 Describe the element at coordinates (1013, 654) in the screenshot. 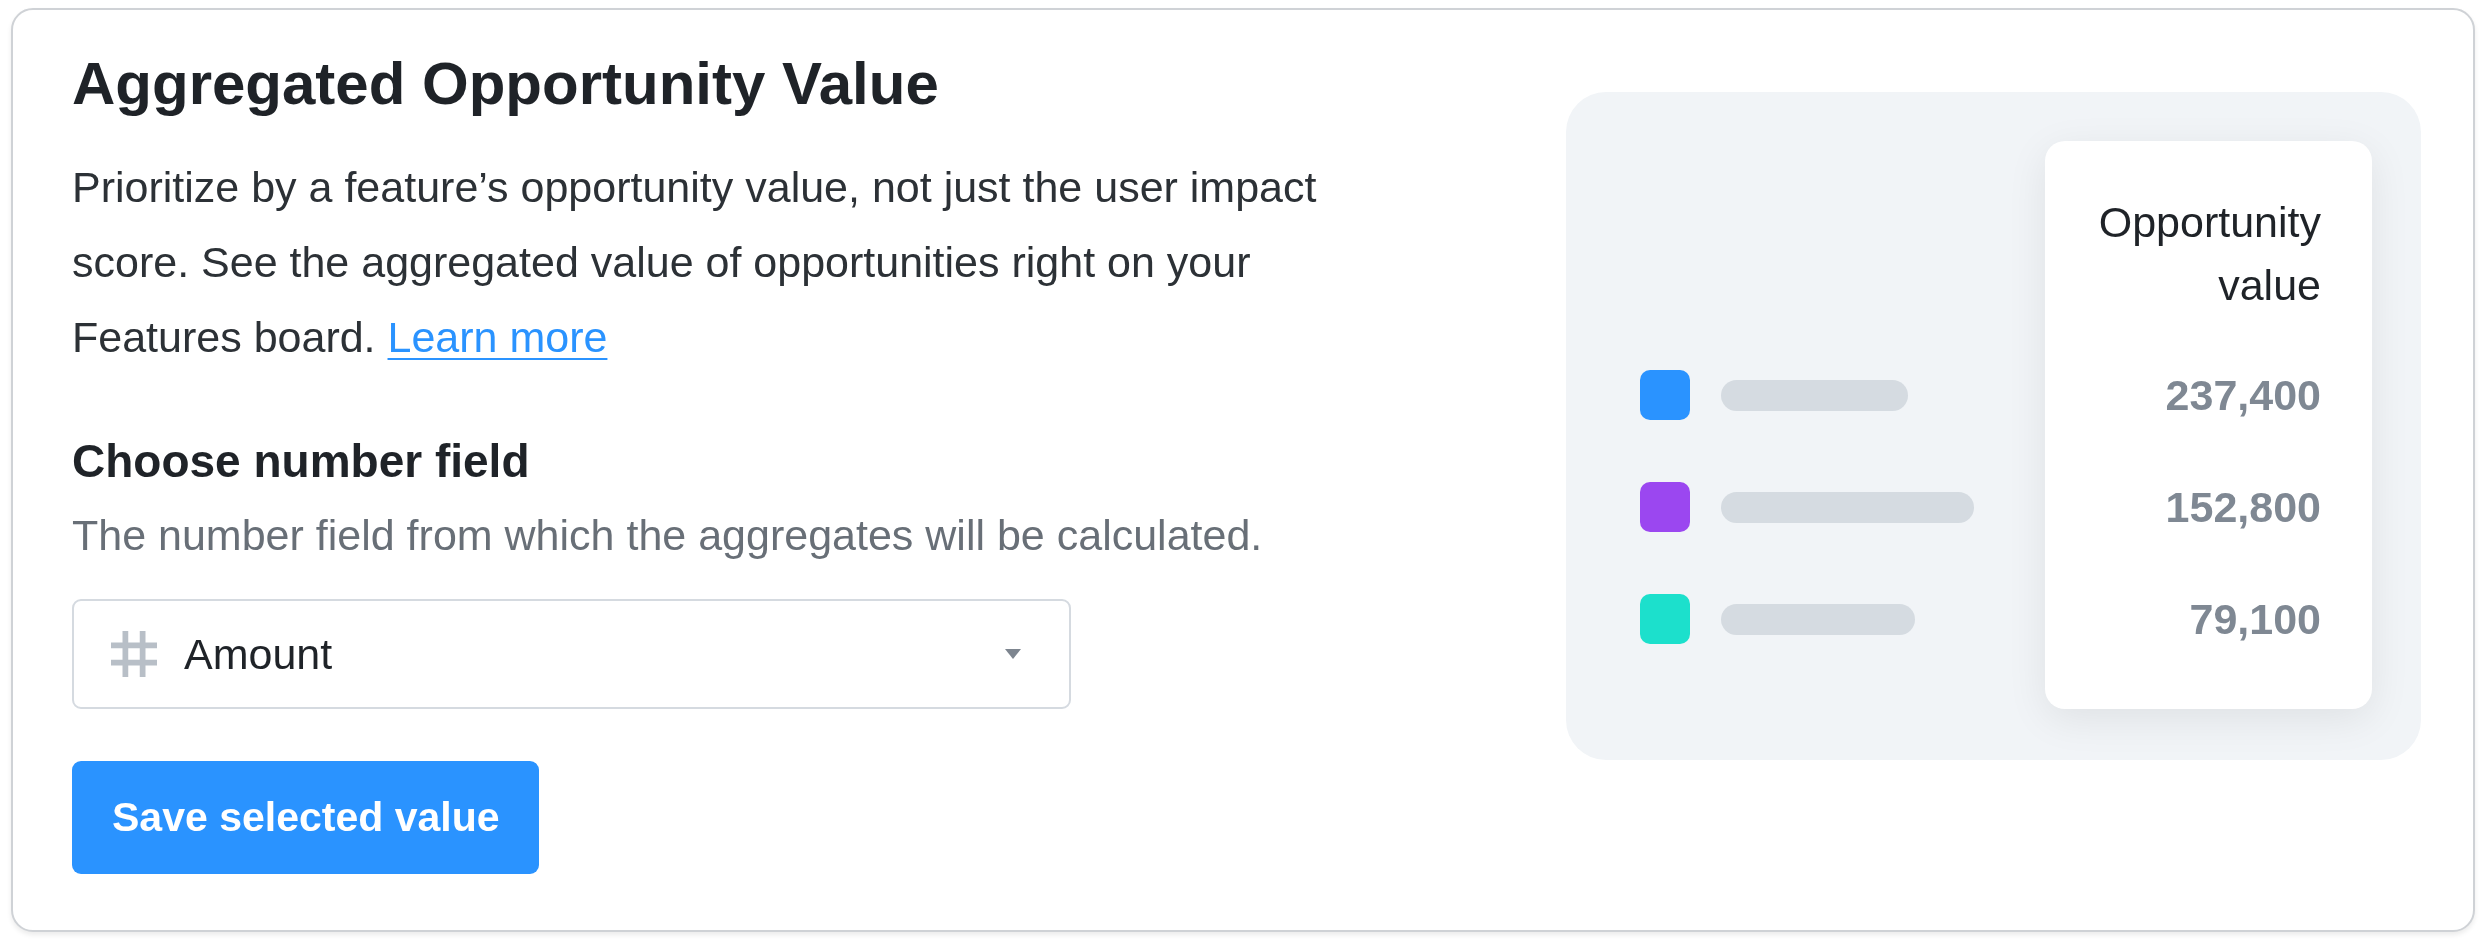

I see `caret-icon` at that location.